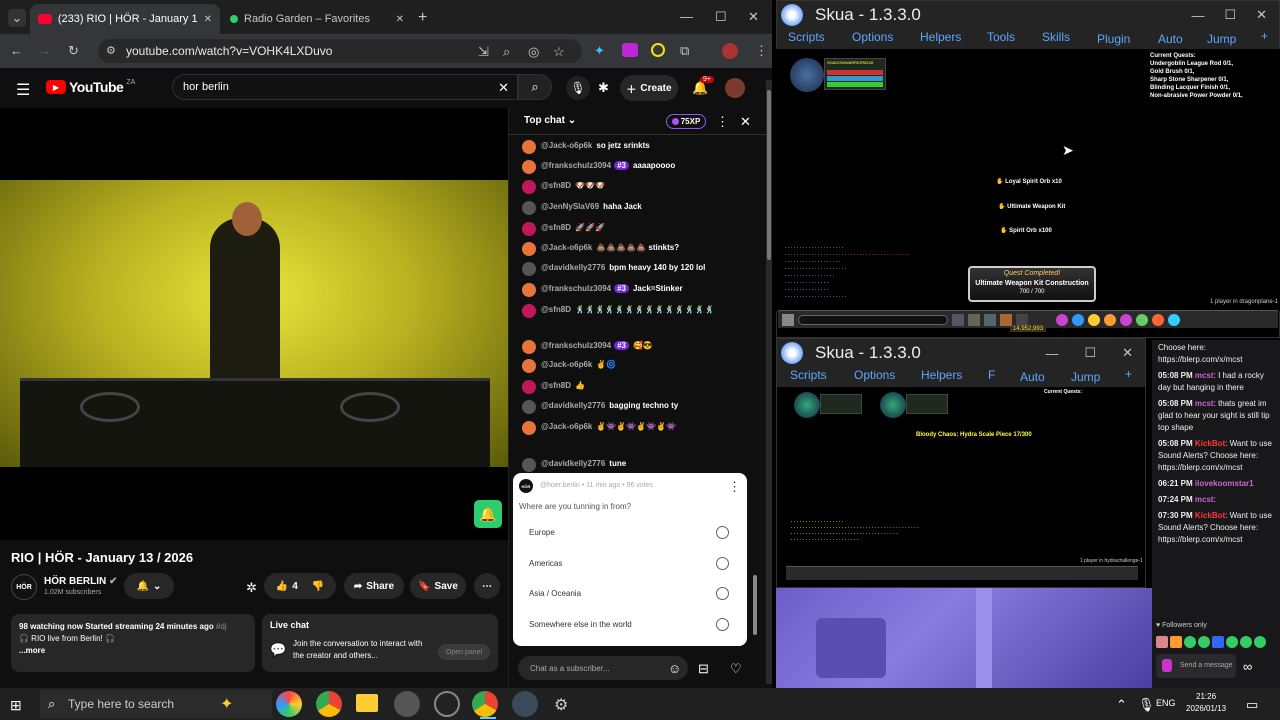  What do you see at coordinates (941, 375) in the screenshot?
I see `menu-helpers: Helpers` at bounding box center [941, 375].